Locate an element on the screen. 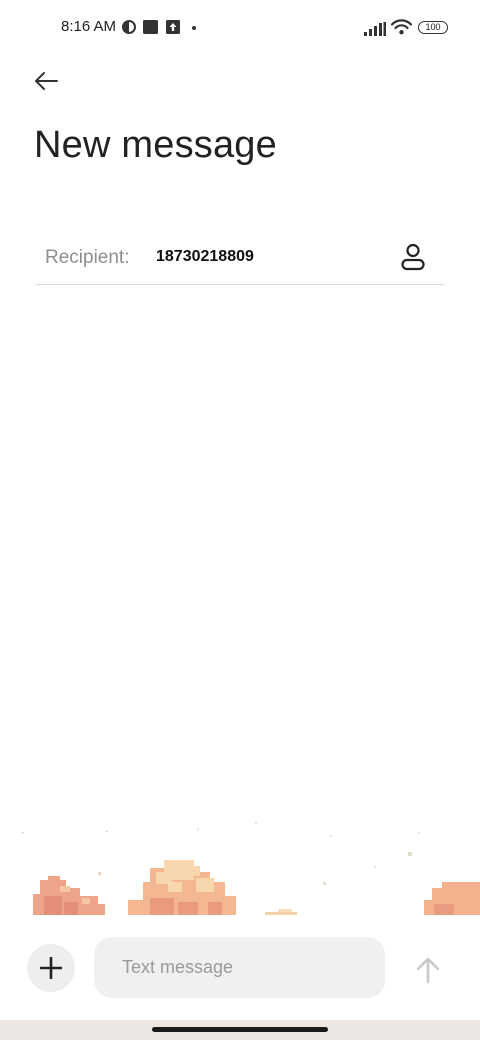 This screenshot has height=1040, width=480. battery-icon: 100 is located at coordinates (433, 27).